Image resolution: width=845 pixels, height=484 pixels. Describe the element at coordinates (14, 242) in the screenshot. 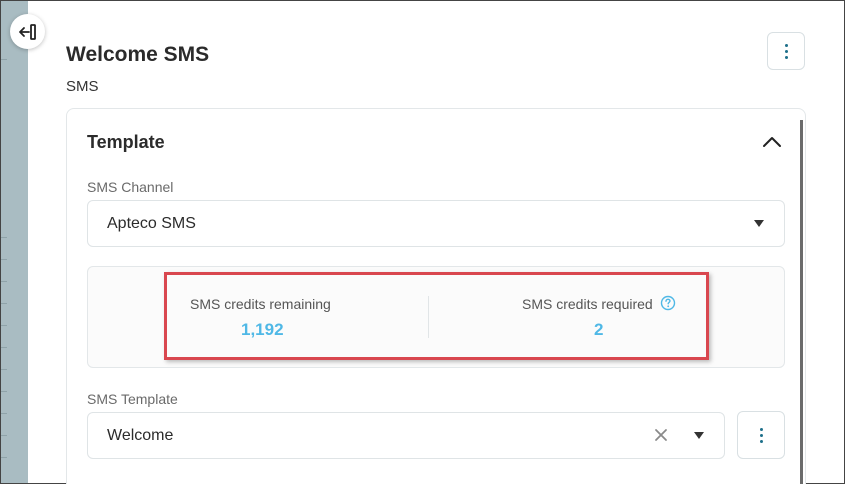

I see `left-sidebar-strip` at that location.